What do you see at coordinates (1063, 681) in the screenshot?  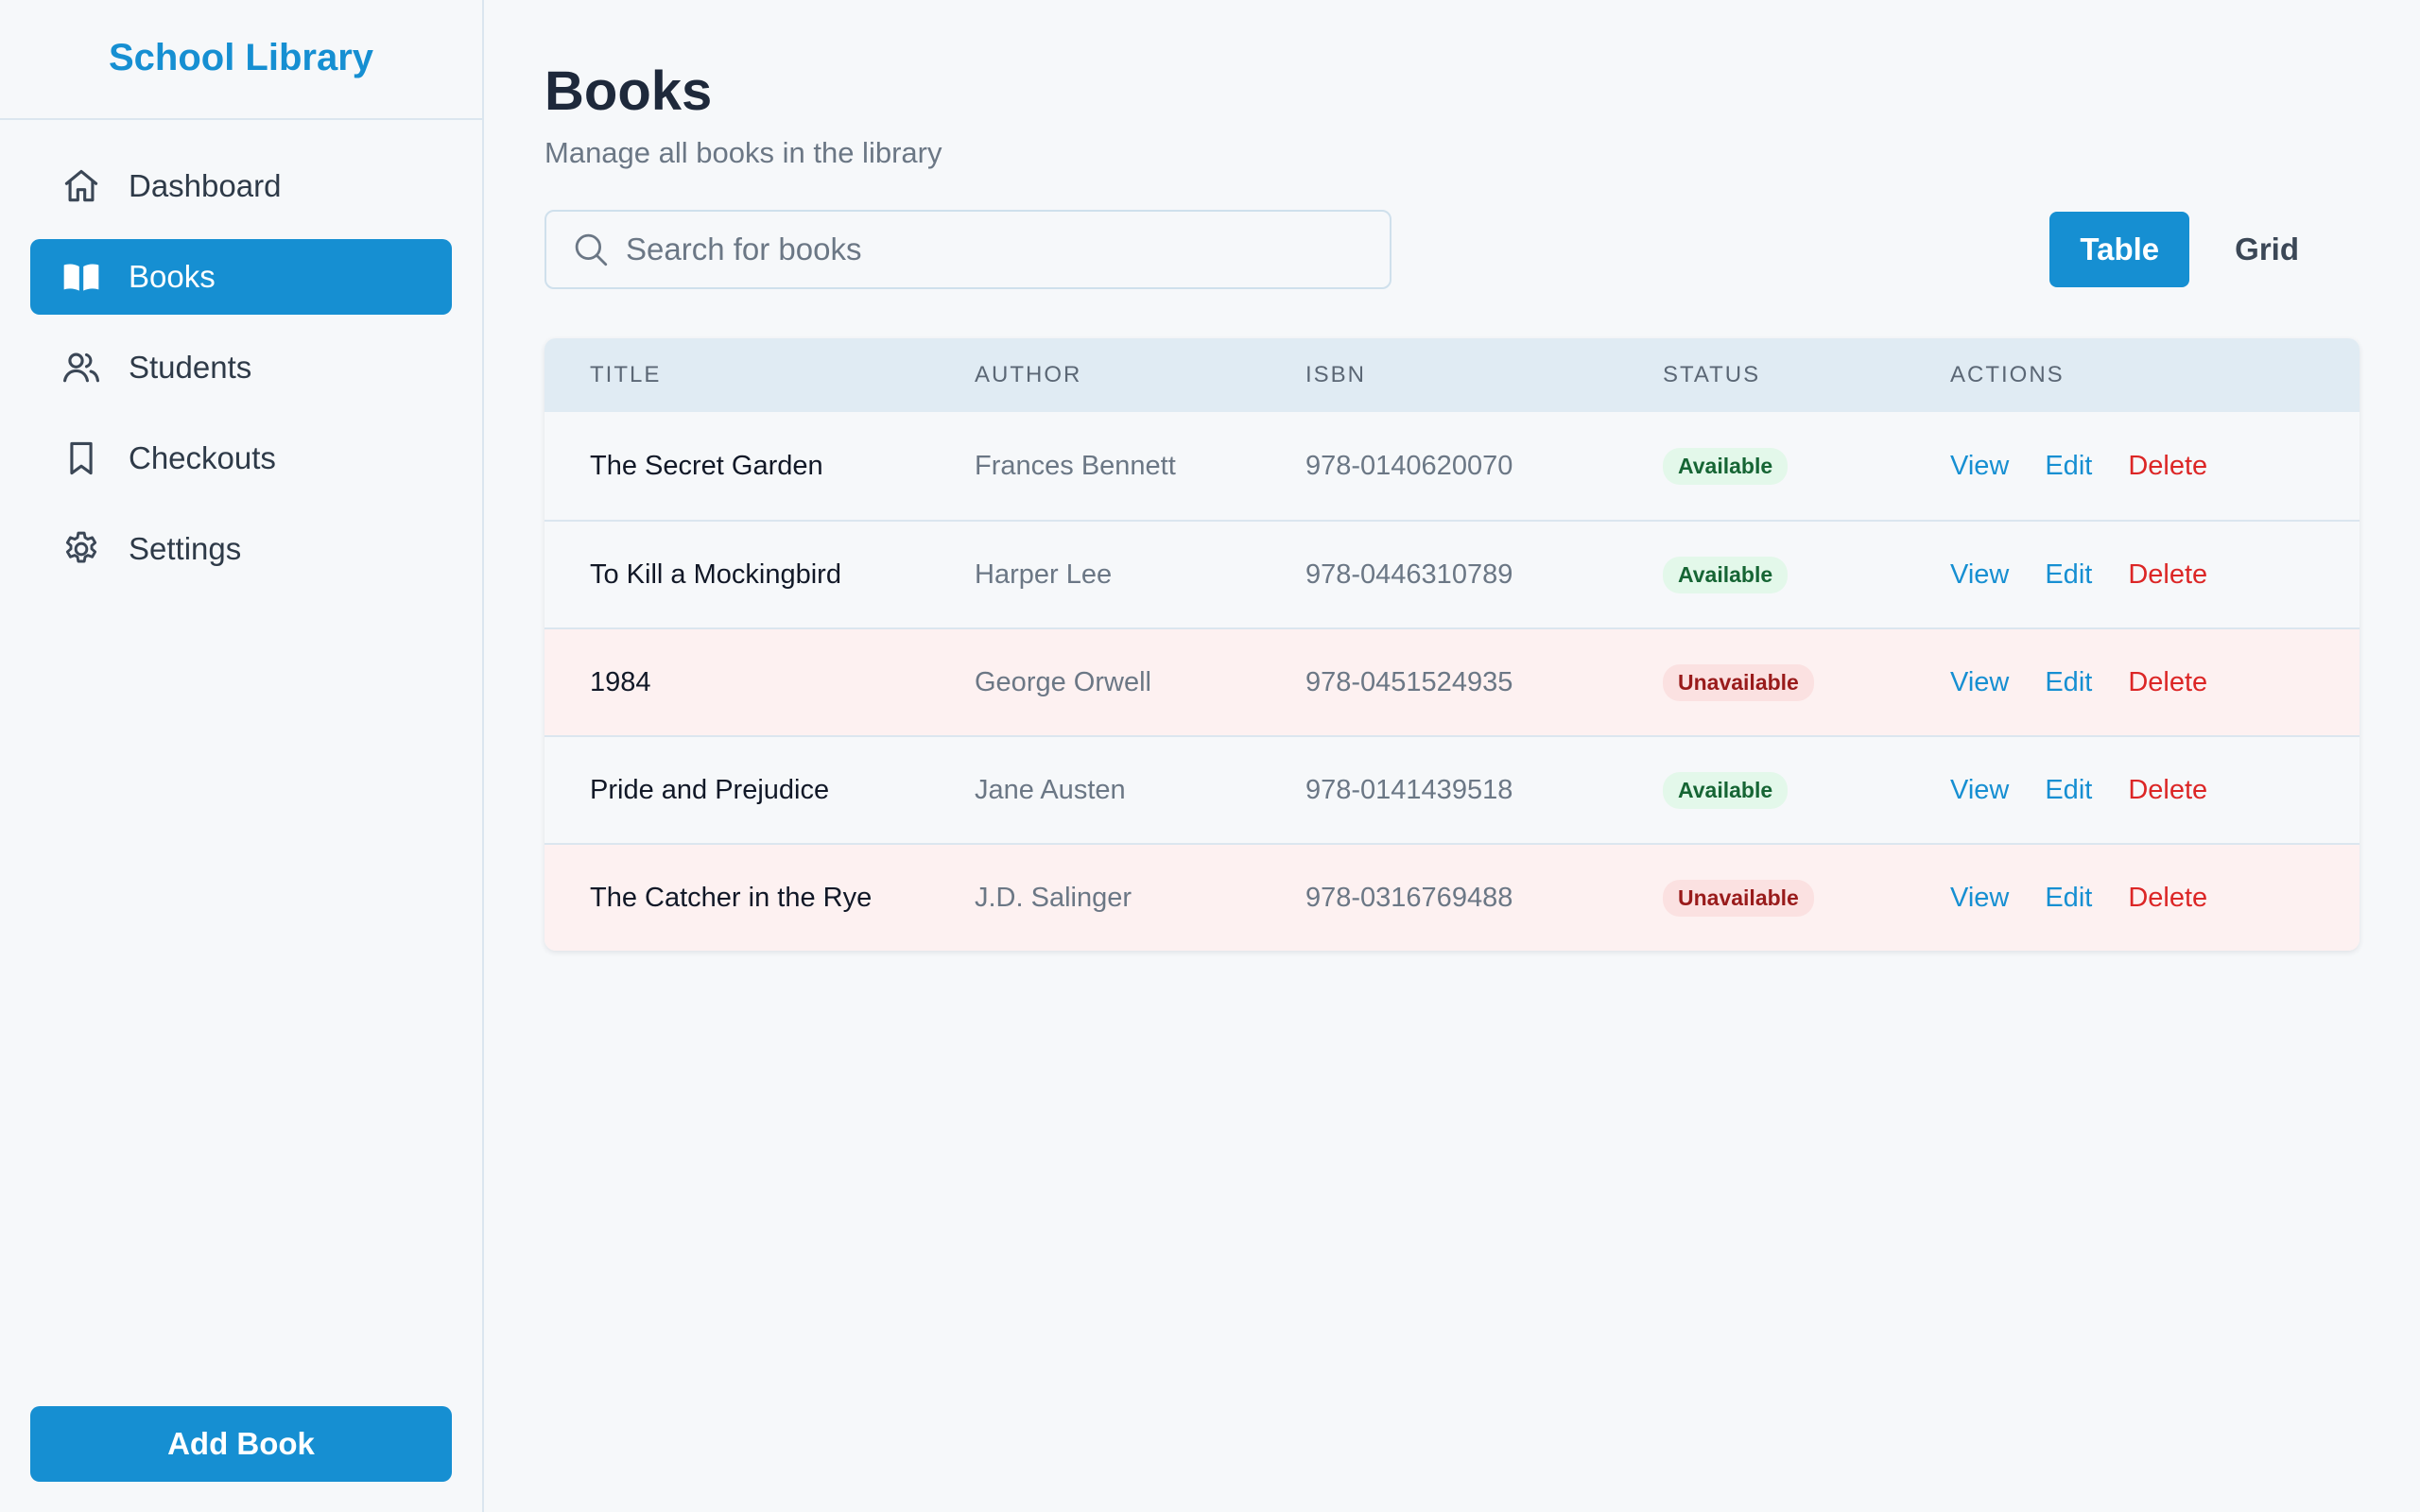 I see `book-author: George Orwell` at bounding box center [1063, 681].